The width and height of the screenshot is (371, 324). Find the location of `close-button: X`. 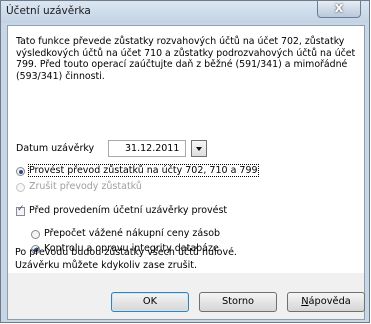

close-button: X is located at coordinates (339, 9).